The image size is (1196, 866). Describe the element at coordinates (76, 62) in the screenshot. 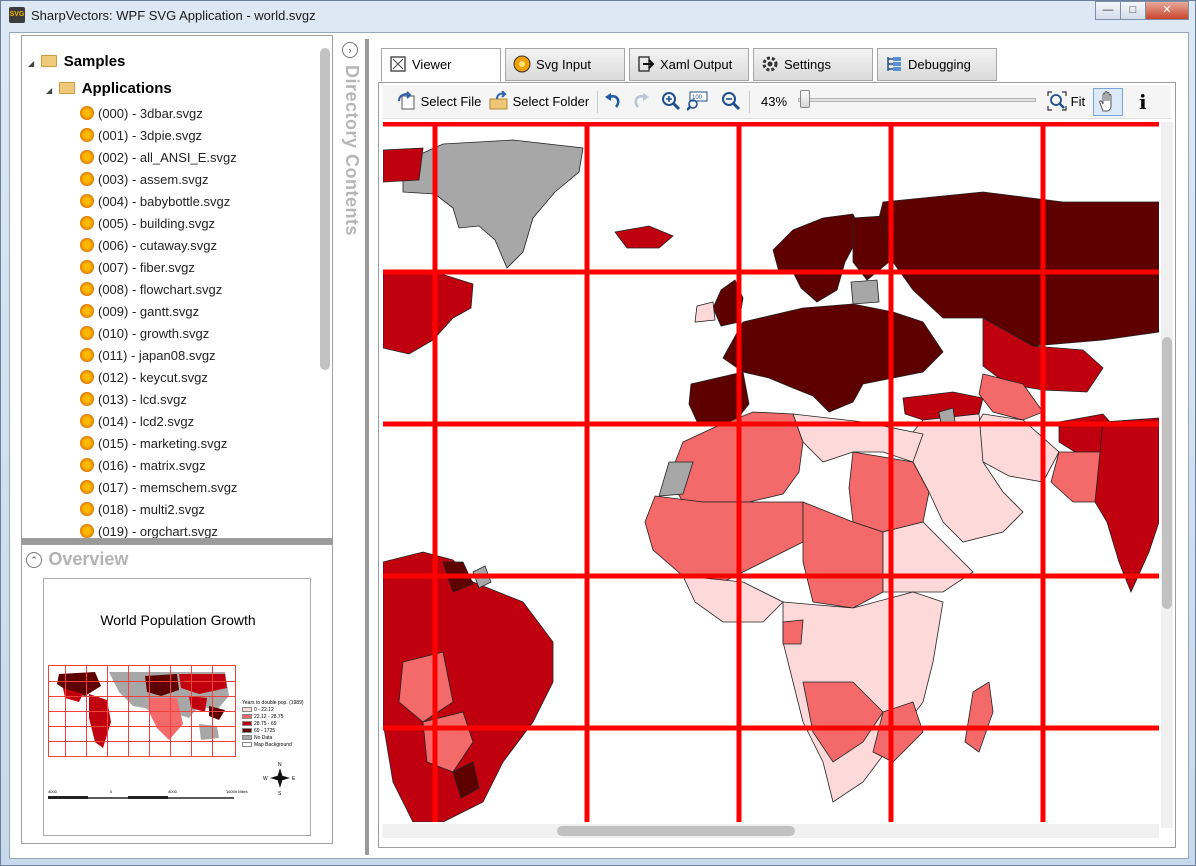

I see `tree-node-samples: ◢ Samples` at that location.